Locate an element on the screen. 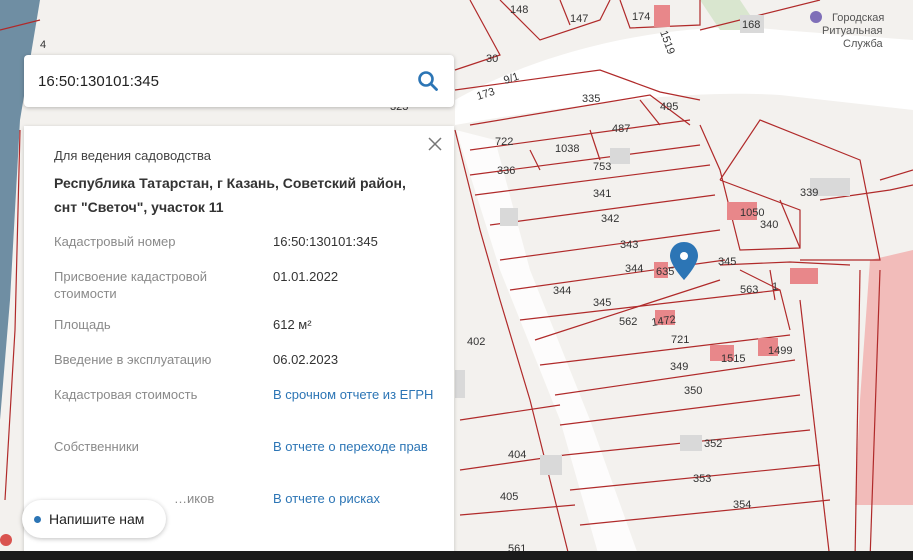 The width and height of the screenshot is (913, 560). close-button is located at coordinates (435, 144).